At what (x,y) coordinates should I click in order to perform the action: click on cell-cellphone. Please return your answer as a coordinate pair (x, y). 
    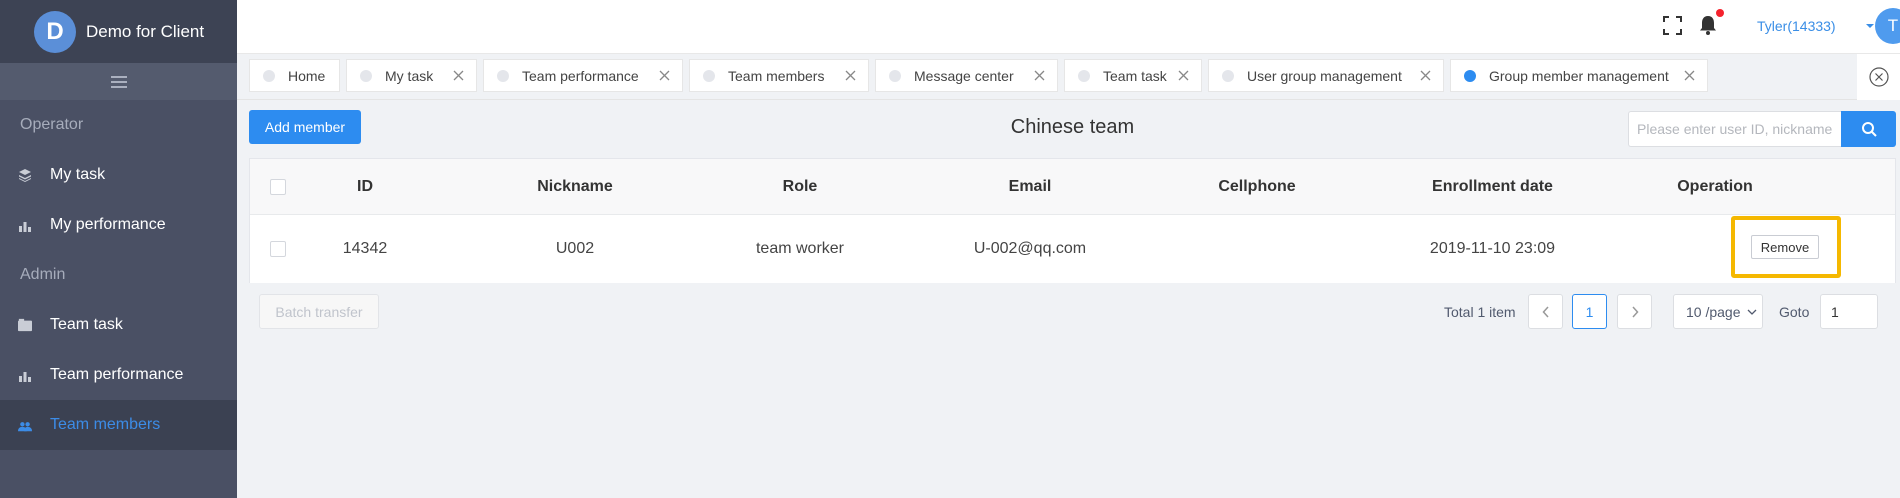
    Looking at the image, I should click on (1257, 249).